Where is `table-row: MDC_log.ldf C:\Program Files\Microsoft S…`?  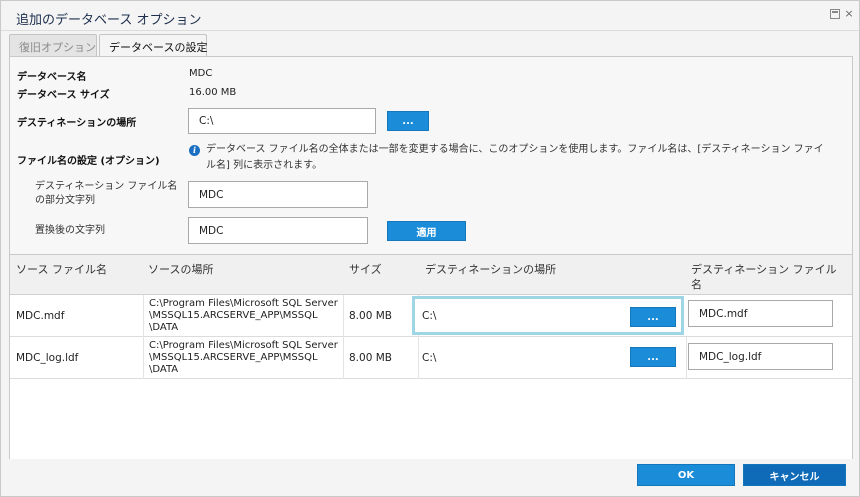
table-row: MDC_log.ldf C:\Program Files\Microsoft S… is located at coordinates (431, 358).